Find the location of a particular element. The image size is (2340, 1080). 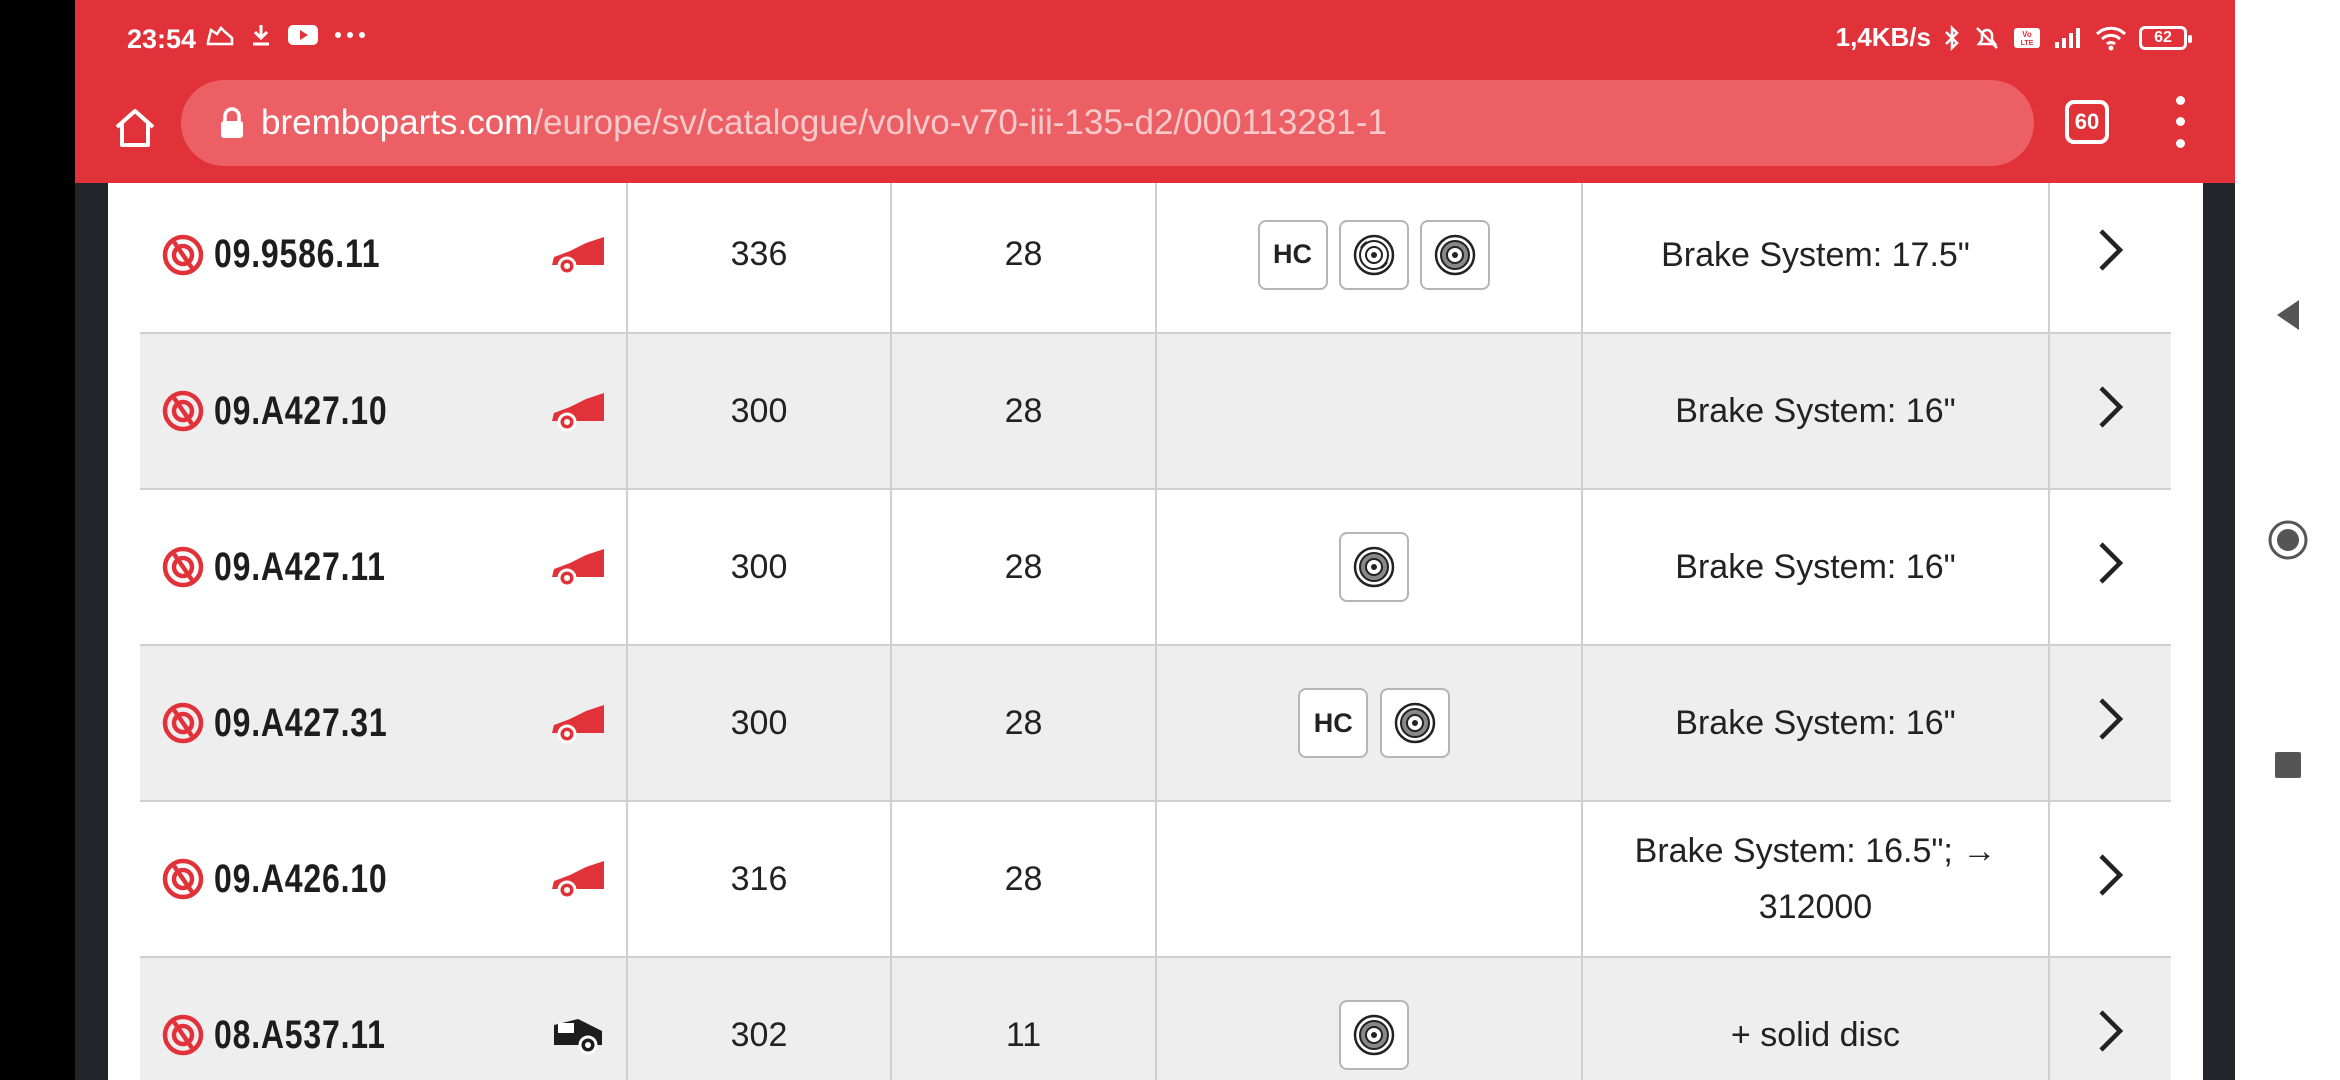

part-code-cell: 09.A426.10 is located at coordinates (384, 879).